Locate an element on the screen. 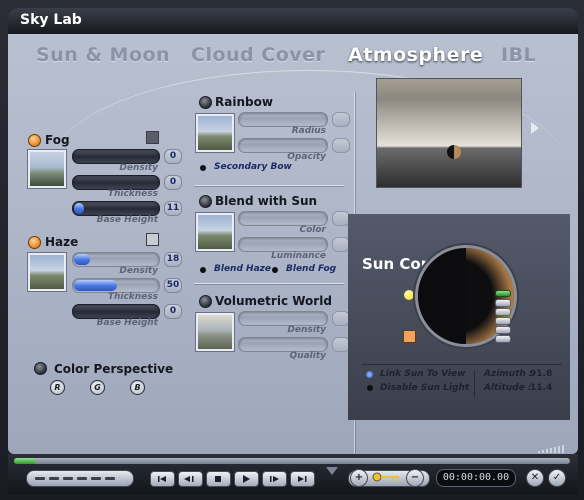 Image resolution: width=584 pixels, height=500 pixels. timecode-display: 00:00:00.00 is located at coordinates (476, 478).